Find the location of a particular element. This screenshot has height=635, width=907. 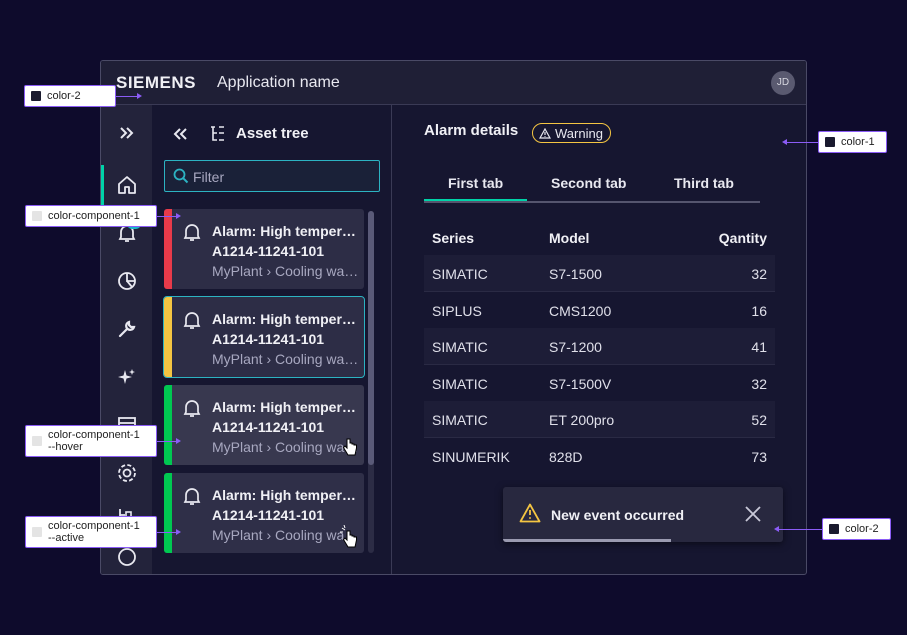

status-badge-label: Warning is located at coordinates (579, 133).